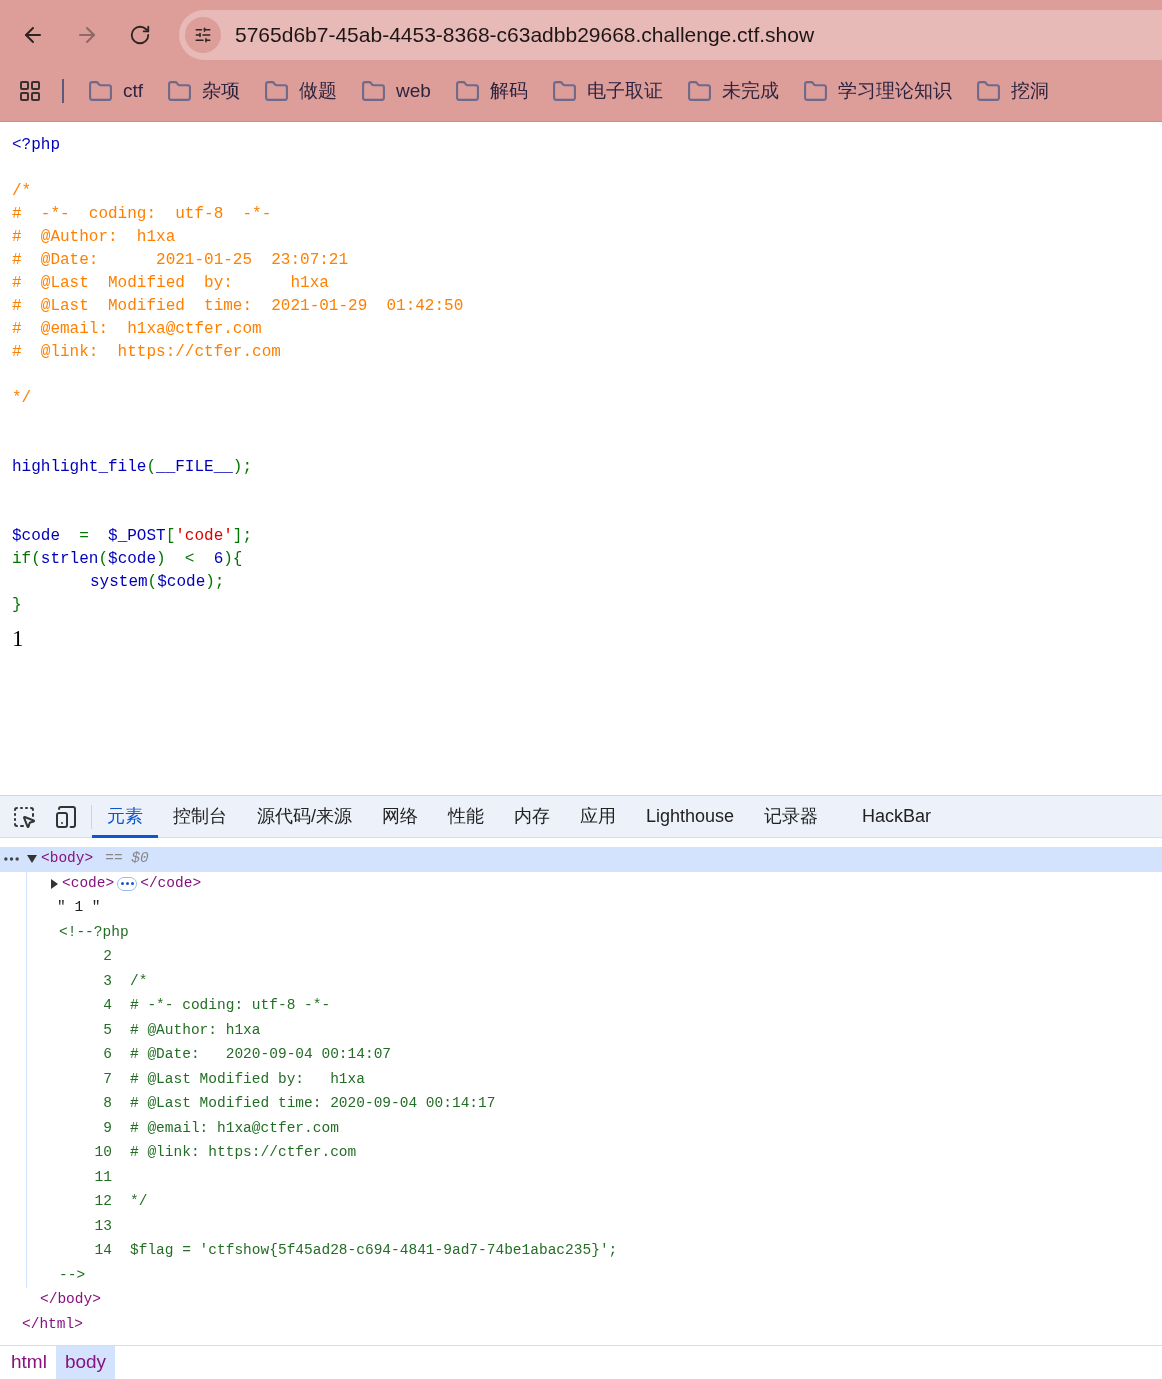  What do you see at coordinates (137, 329) in the screenshot?
I see `code-token: # @email: h1xa@ctfer.com` at bounding box center [137, 329].